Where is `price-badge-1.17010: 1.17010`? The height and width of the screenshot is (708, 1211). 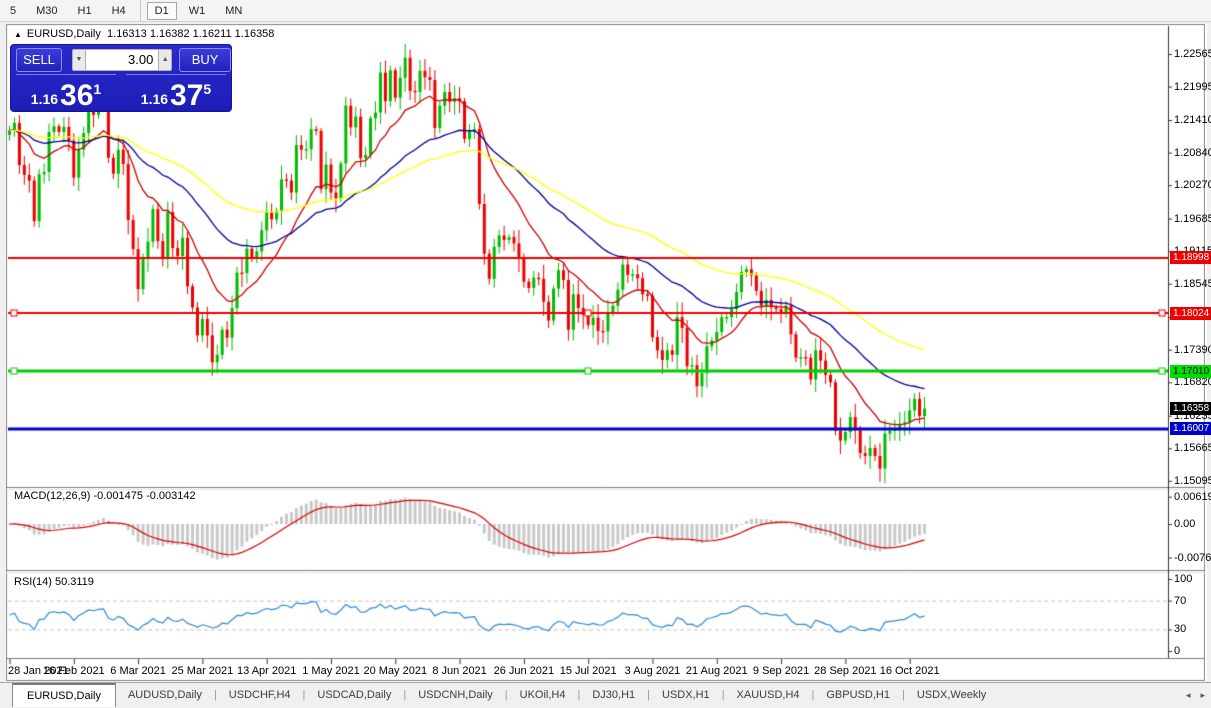 price-badge-1.17010: 1.17010 is located at coordinates (1190, 371).